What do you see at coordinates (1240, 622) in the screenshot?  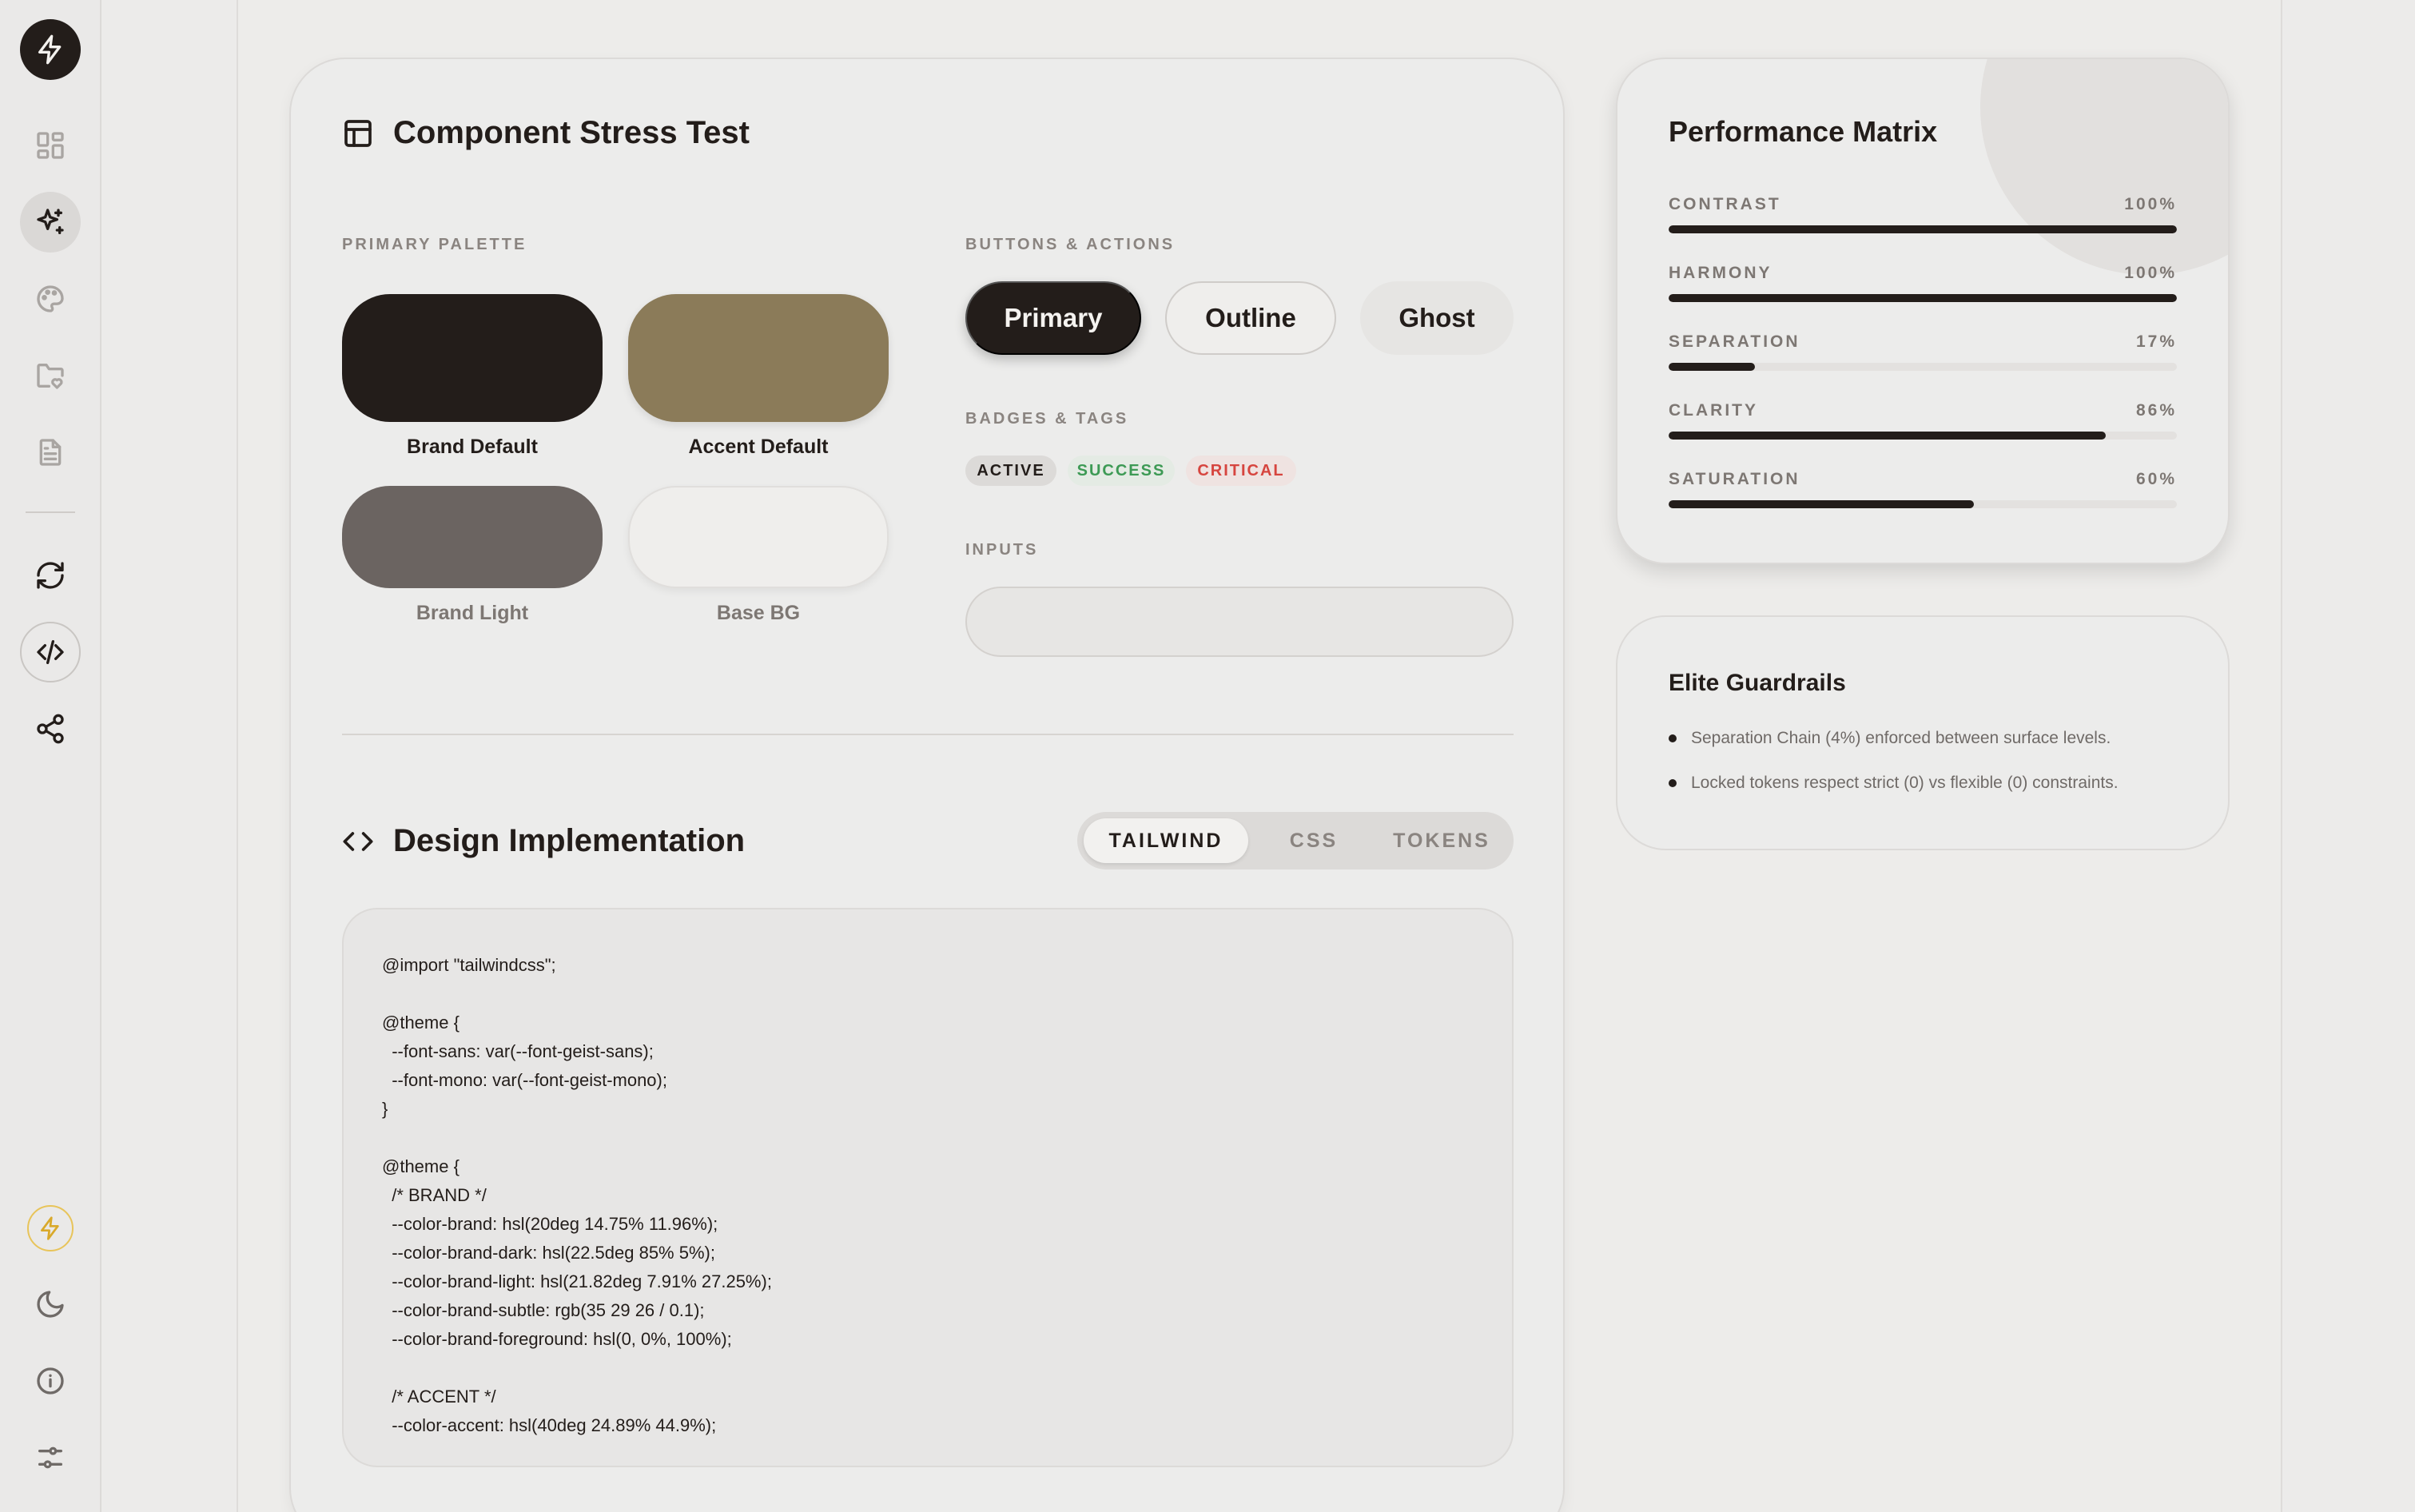 I see `sample-text-input` at bounding box center [1240, 622].